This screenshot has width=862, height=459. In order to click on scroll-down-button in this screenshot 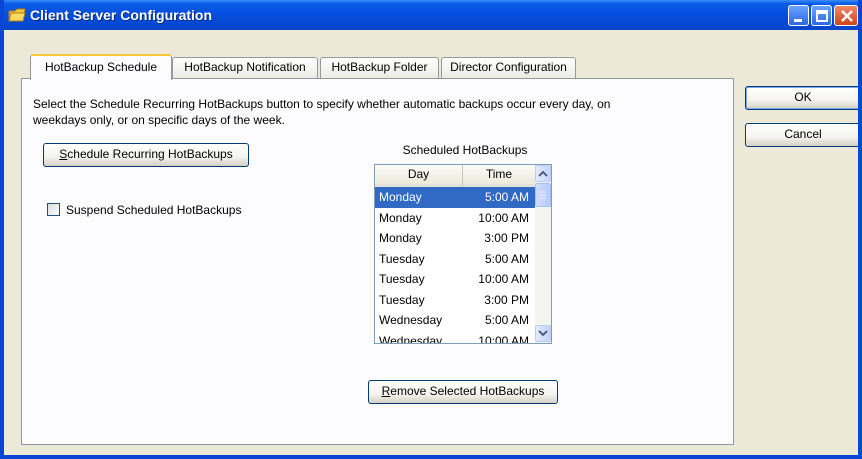, I will do `click(543, 333)`.